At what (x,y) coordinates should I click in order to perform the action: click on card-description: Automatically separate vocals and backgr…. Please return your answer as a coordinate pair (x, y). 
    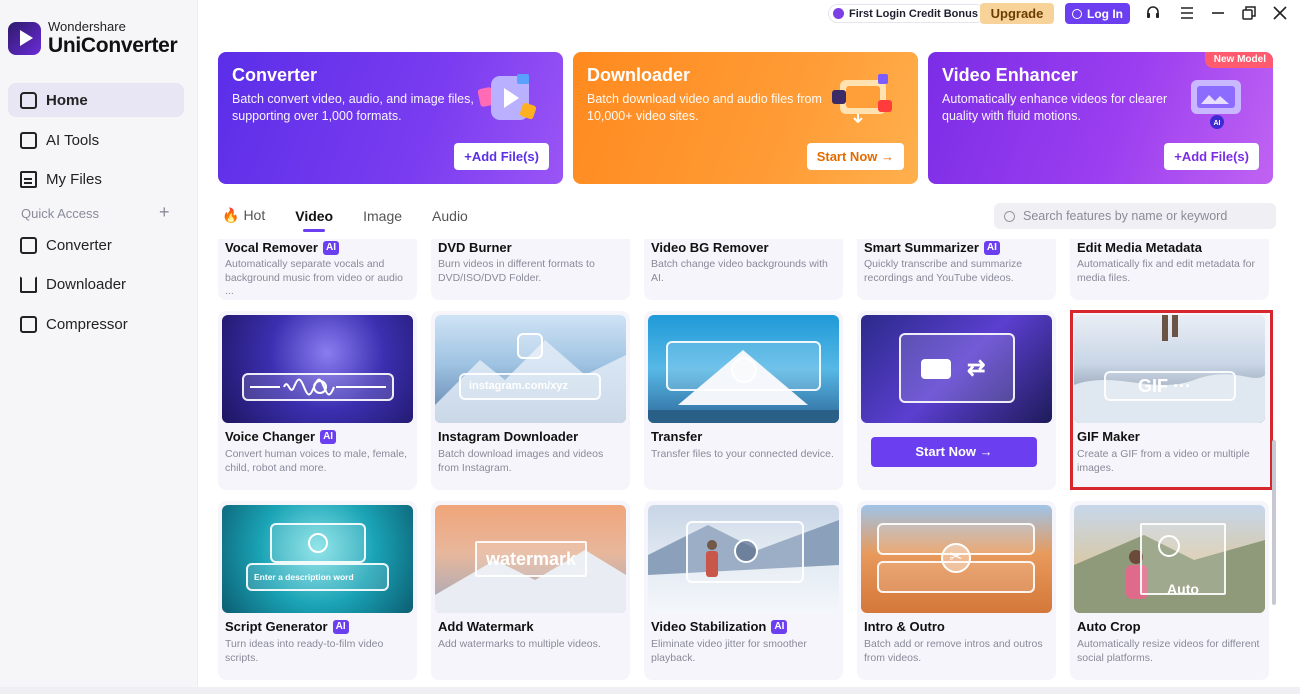
    Looking at the image, I should click on (314, 277).